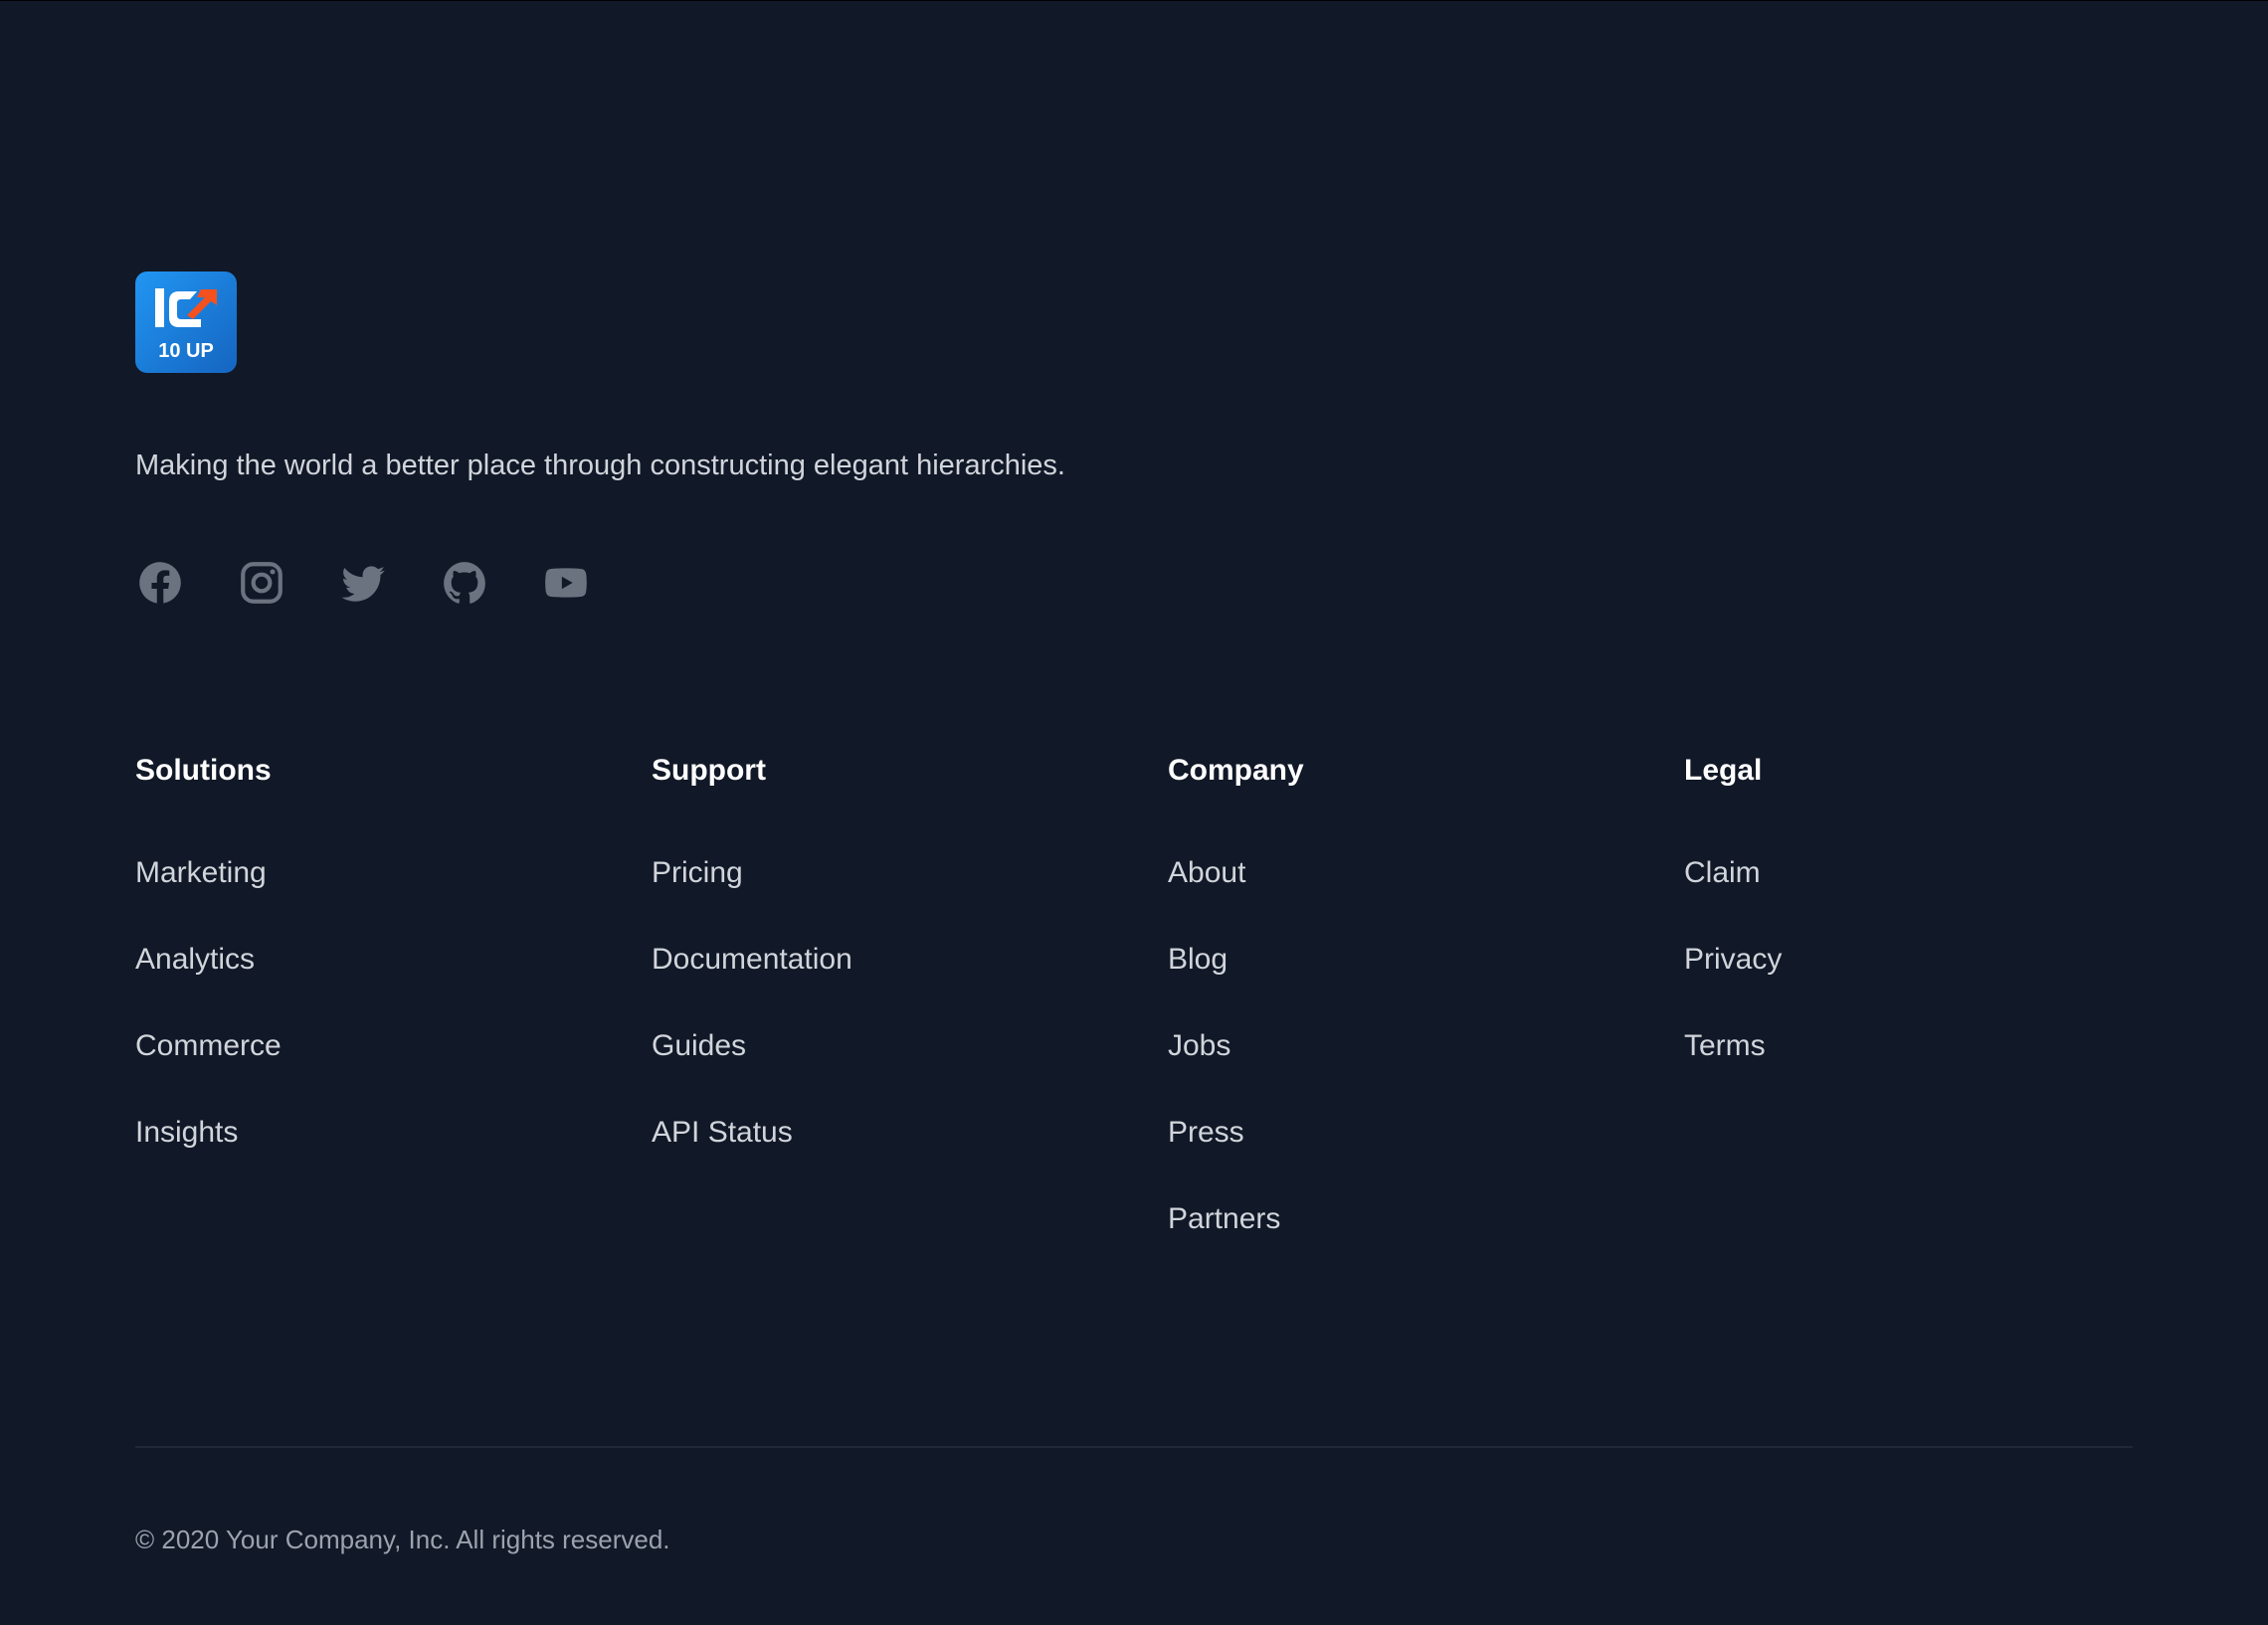 The image size is (2268, 1625). I want to click on footer-link-jobs: Jobs, so click(1199, 1046).